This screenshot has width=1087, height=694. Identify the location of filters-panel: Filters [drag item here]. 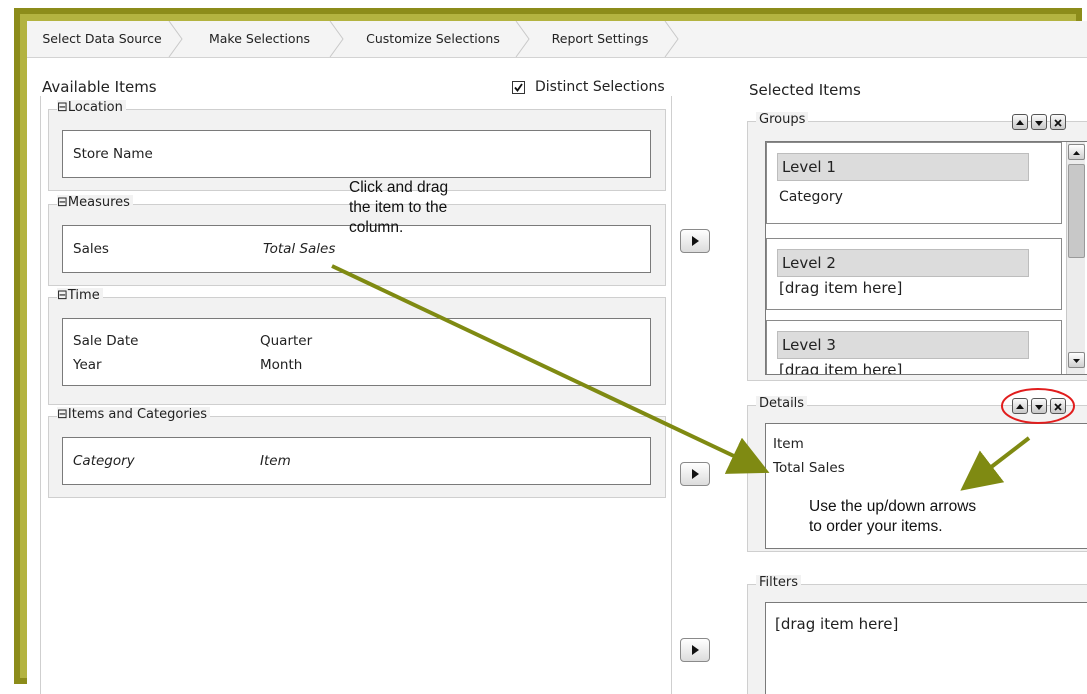
(917, 634).